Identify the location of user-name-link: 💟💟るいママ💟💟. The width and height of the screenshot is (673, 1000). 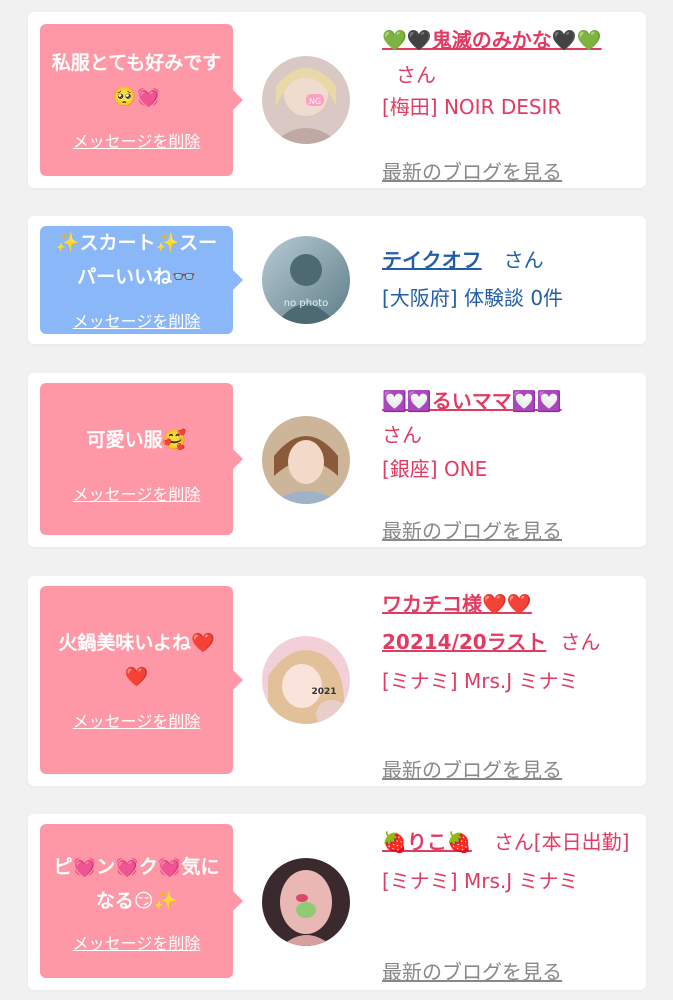
(472, 401).